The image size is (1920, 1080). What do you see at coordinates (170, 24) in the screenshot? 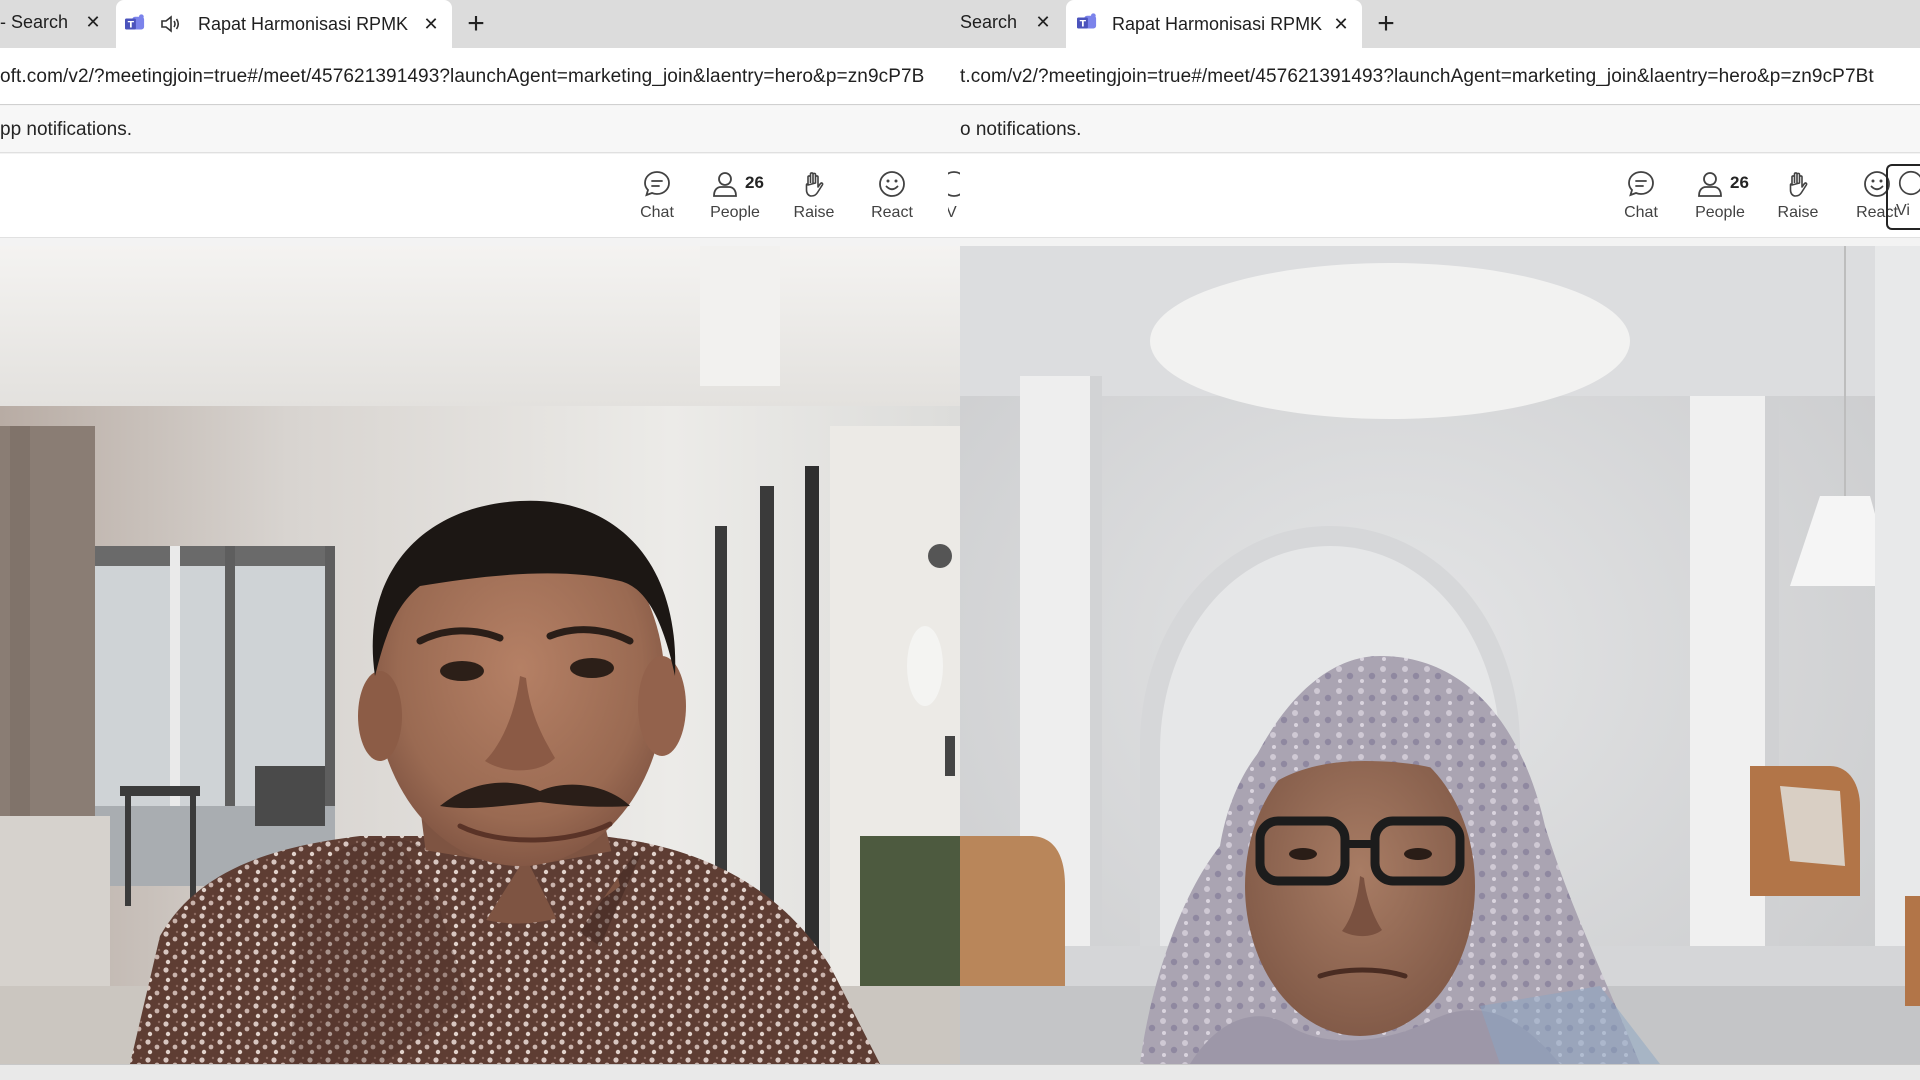
I see `speaker-icon` at bounding box center [170, 24].